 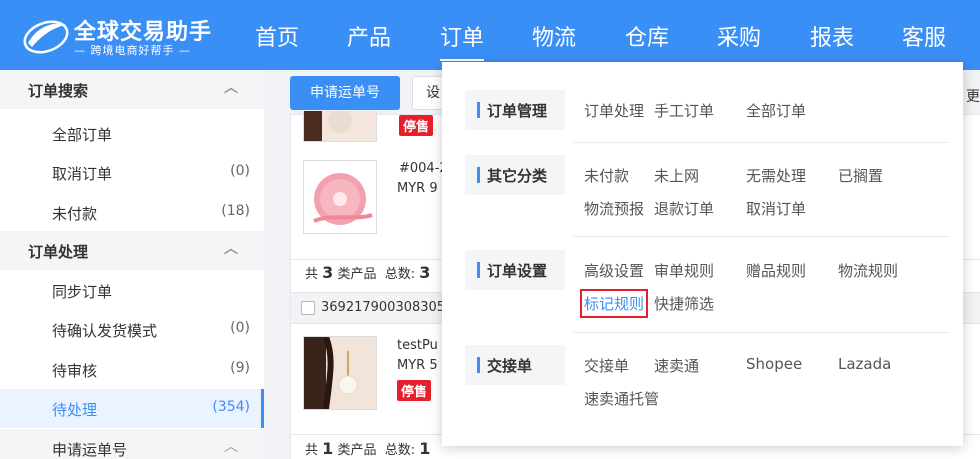 I want to click on product-price: MYR 5, so click(x=417, y=365).